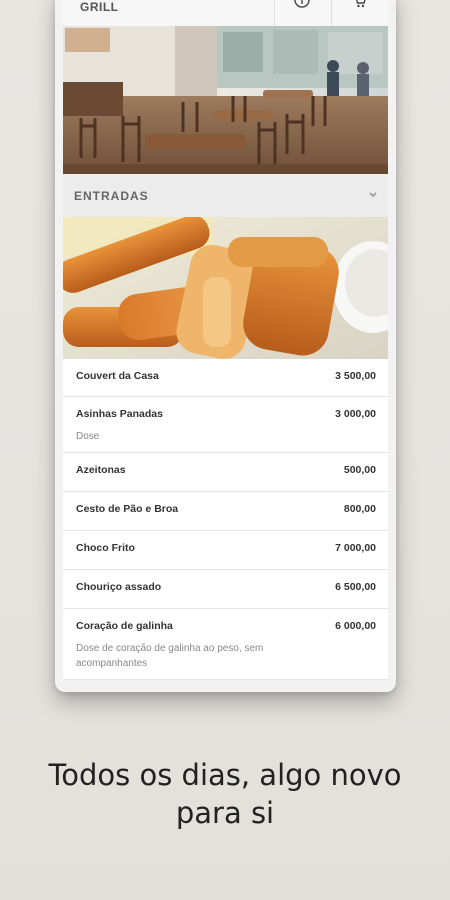  I want to click on info-icon, so click(302, 7).